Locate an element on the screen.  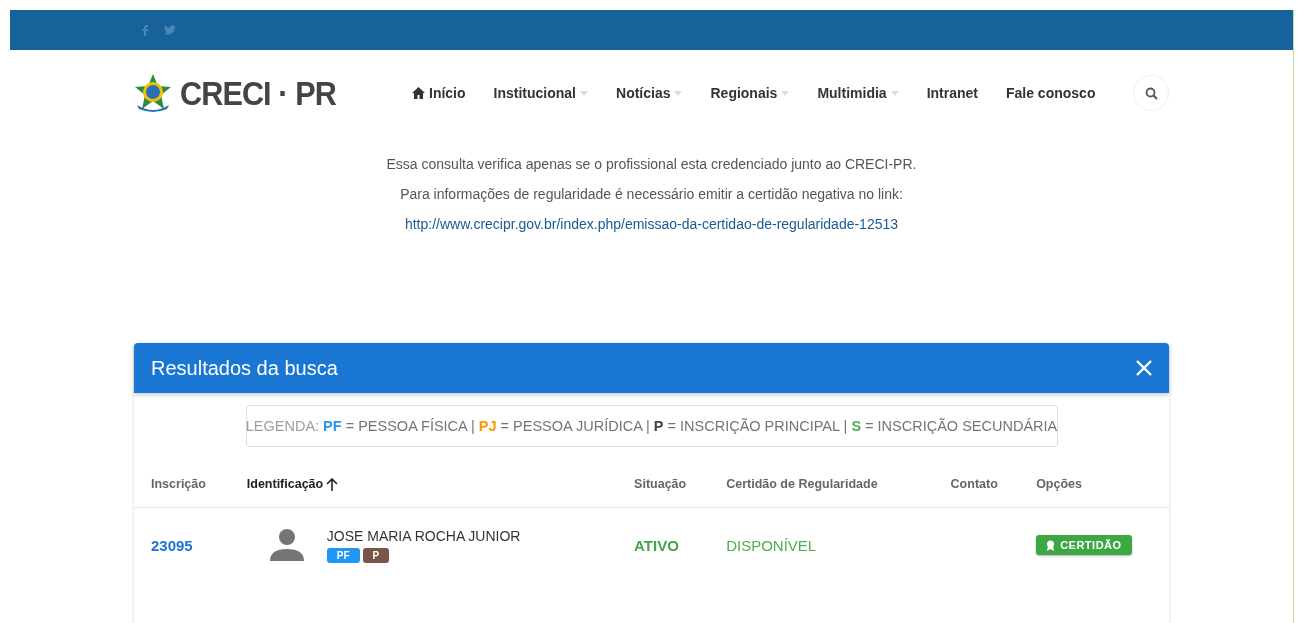
person-icon is located at coordinates (286, 545).